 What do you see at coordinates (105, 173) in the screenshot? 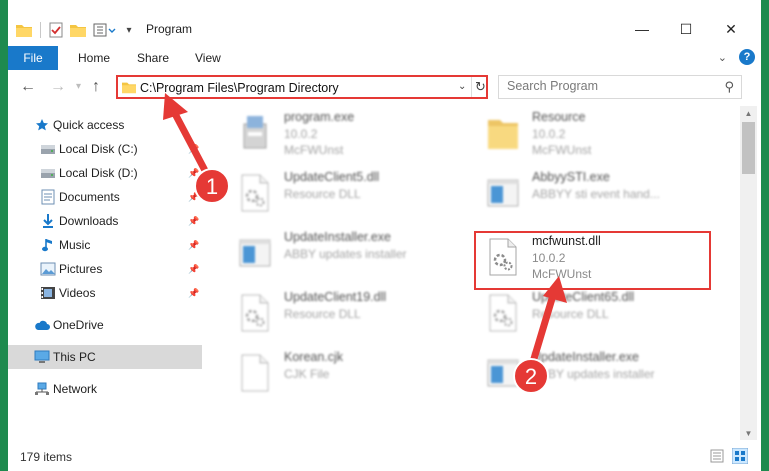
I see `sidebar-item-local-disk-d: Local Disk (D:) 📌` at bounding box center [105, 173].